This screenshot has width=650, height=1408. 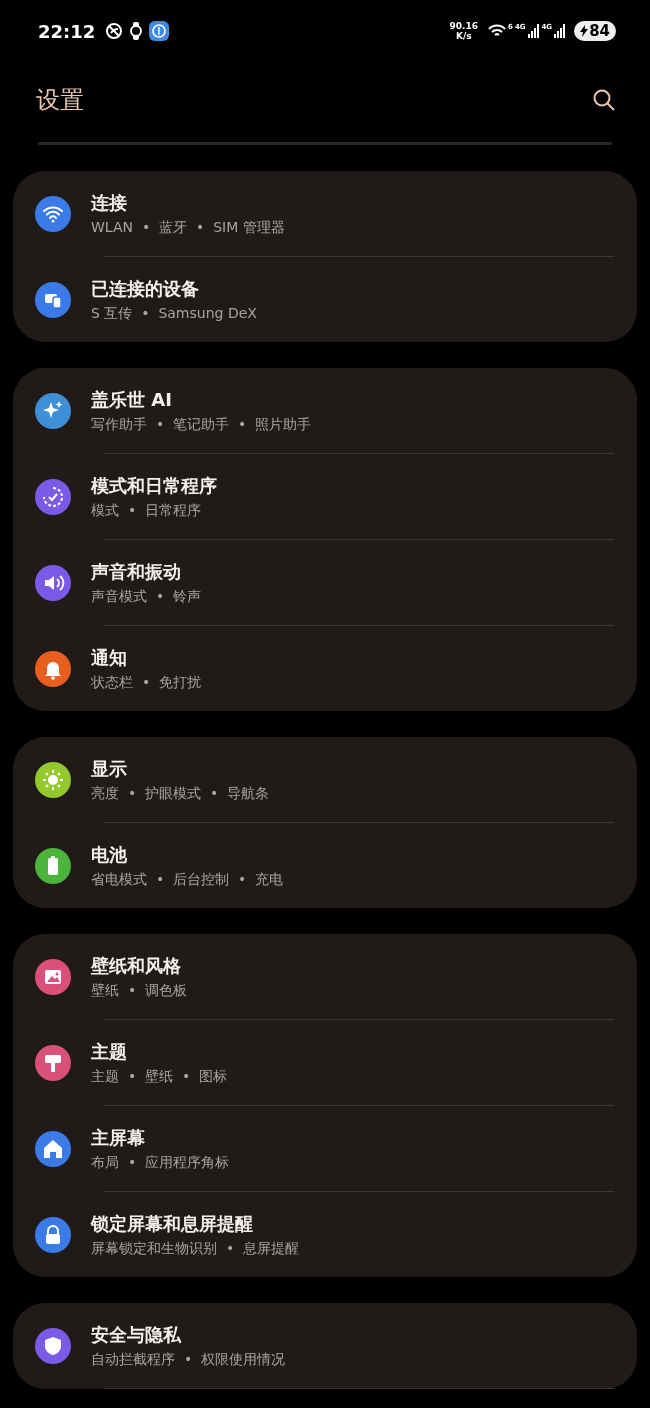 I want to click on item-title: 模式和日常程序, so click(x=154, y=485).